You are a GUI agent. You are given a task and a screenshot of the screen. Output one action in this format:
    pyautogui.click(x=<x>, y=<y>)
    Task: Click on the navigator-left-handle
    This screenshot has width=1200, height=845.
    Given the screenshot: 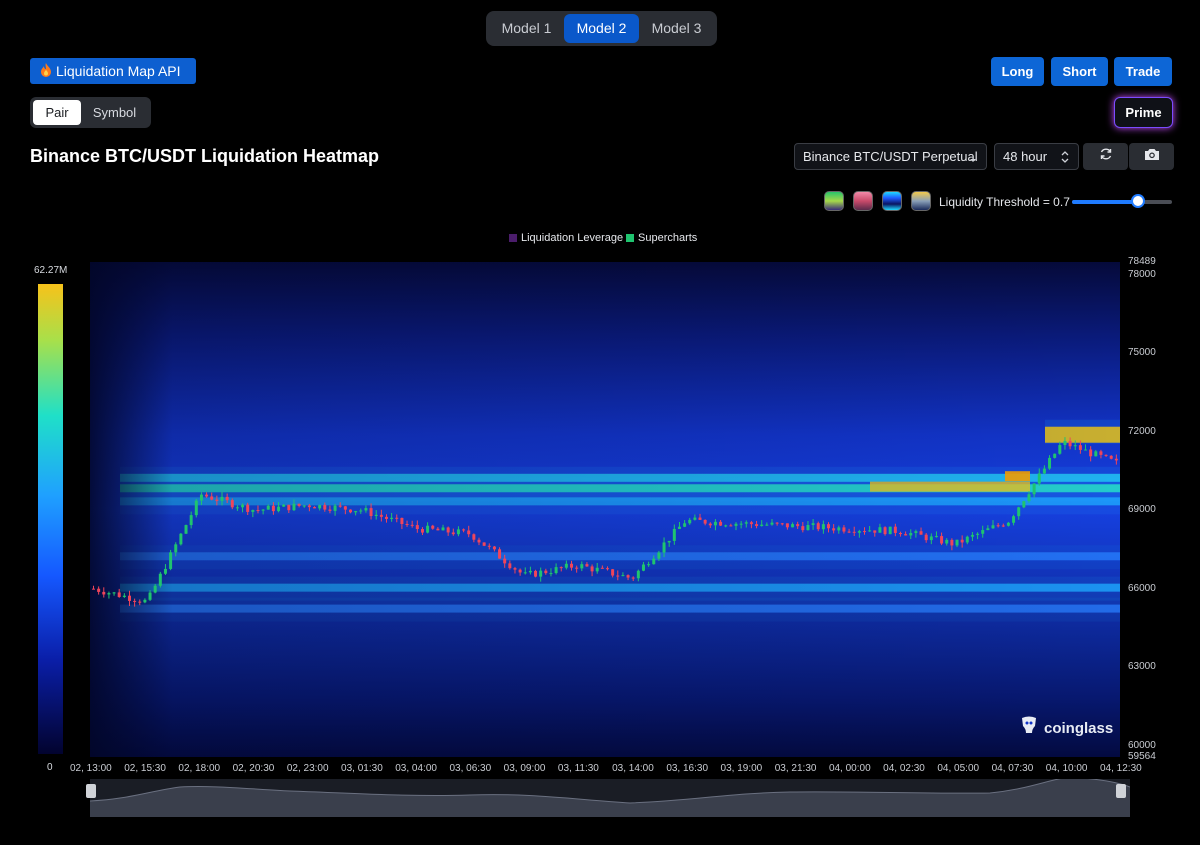 What is the action you would take?
    pyautogui.click(x=91, y=791)
    